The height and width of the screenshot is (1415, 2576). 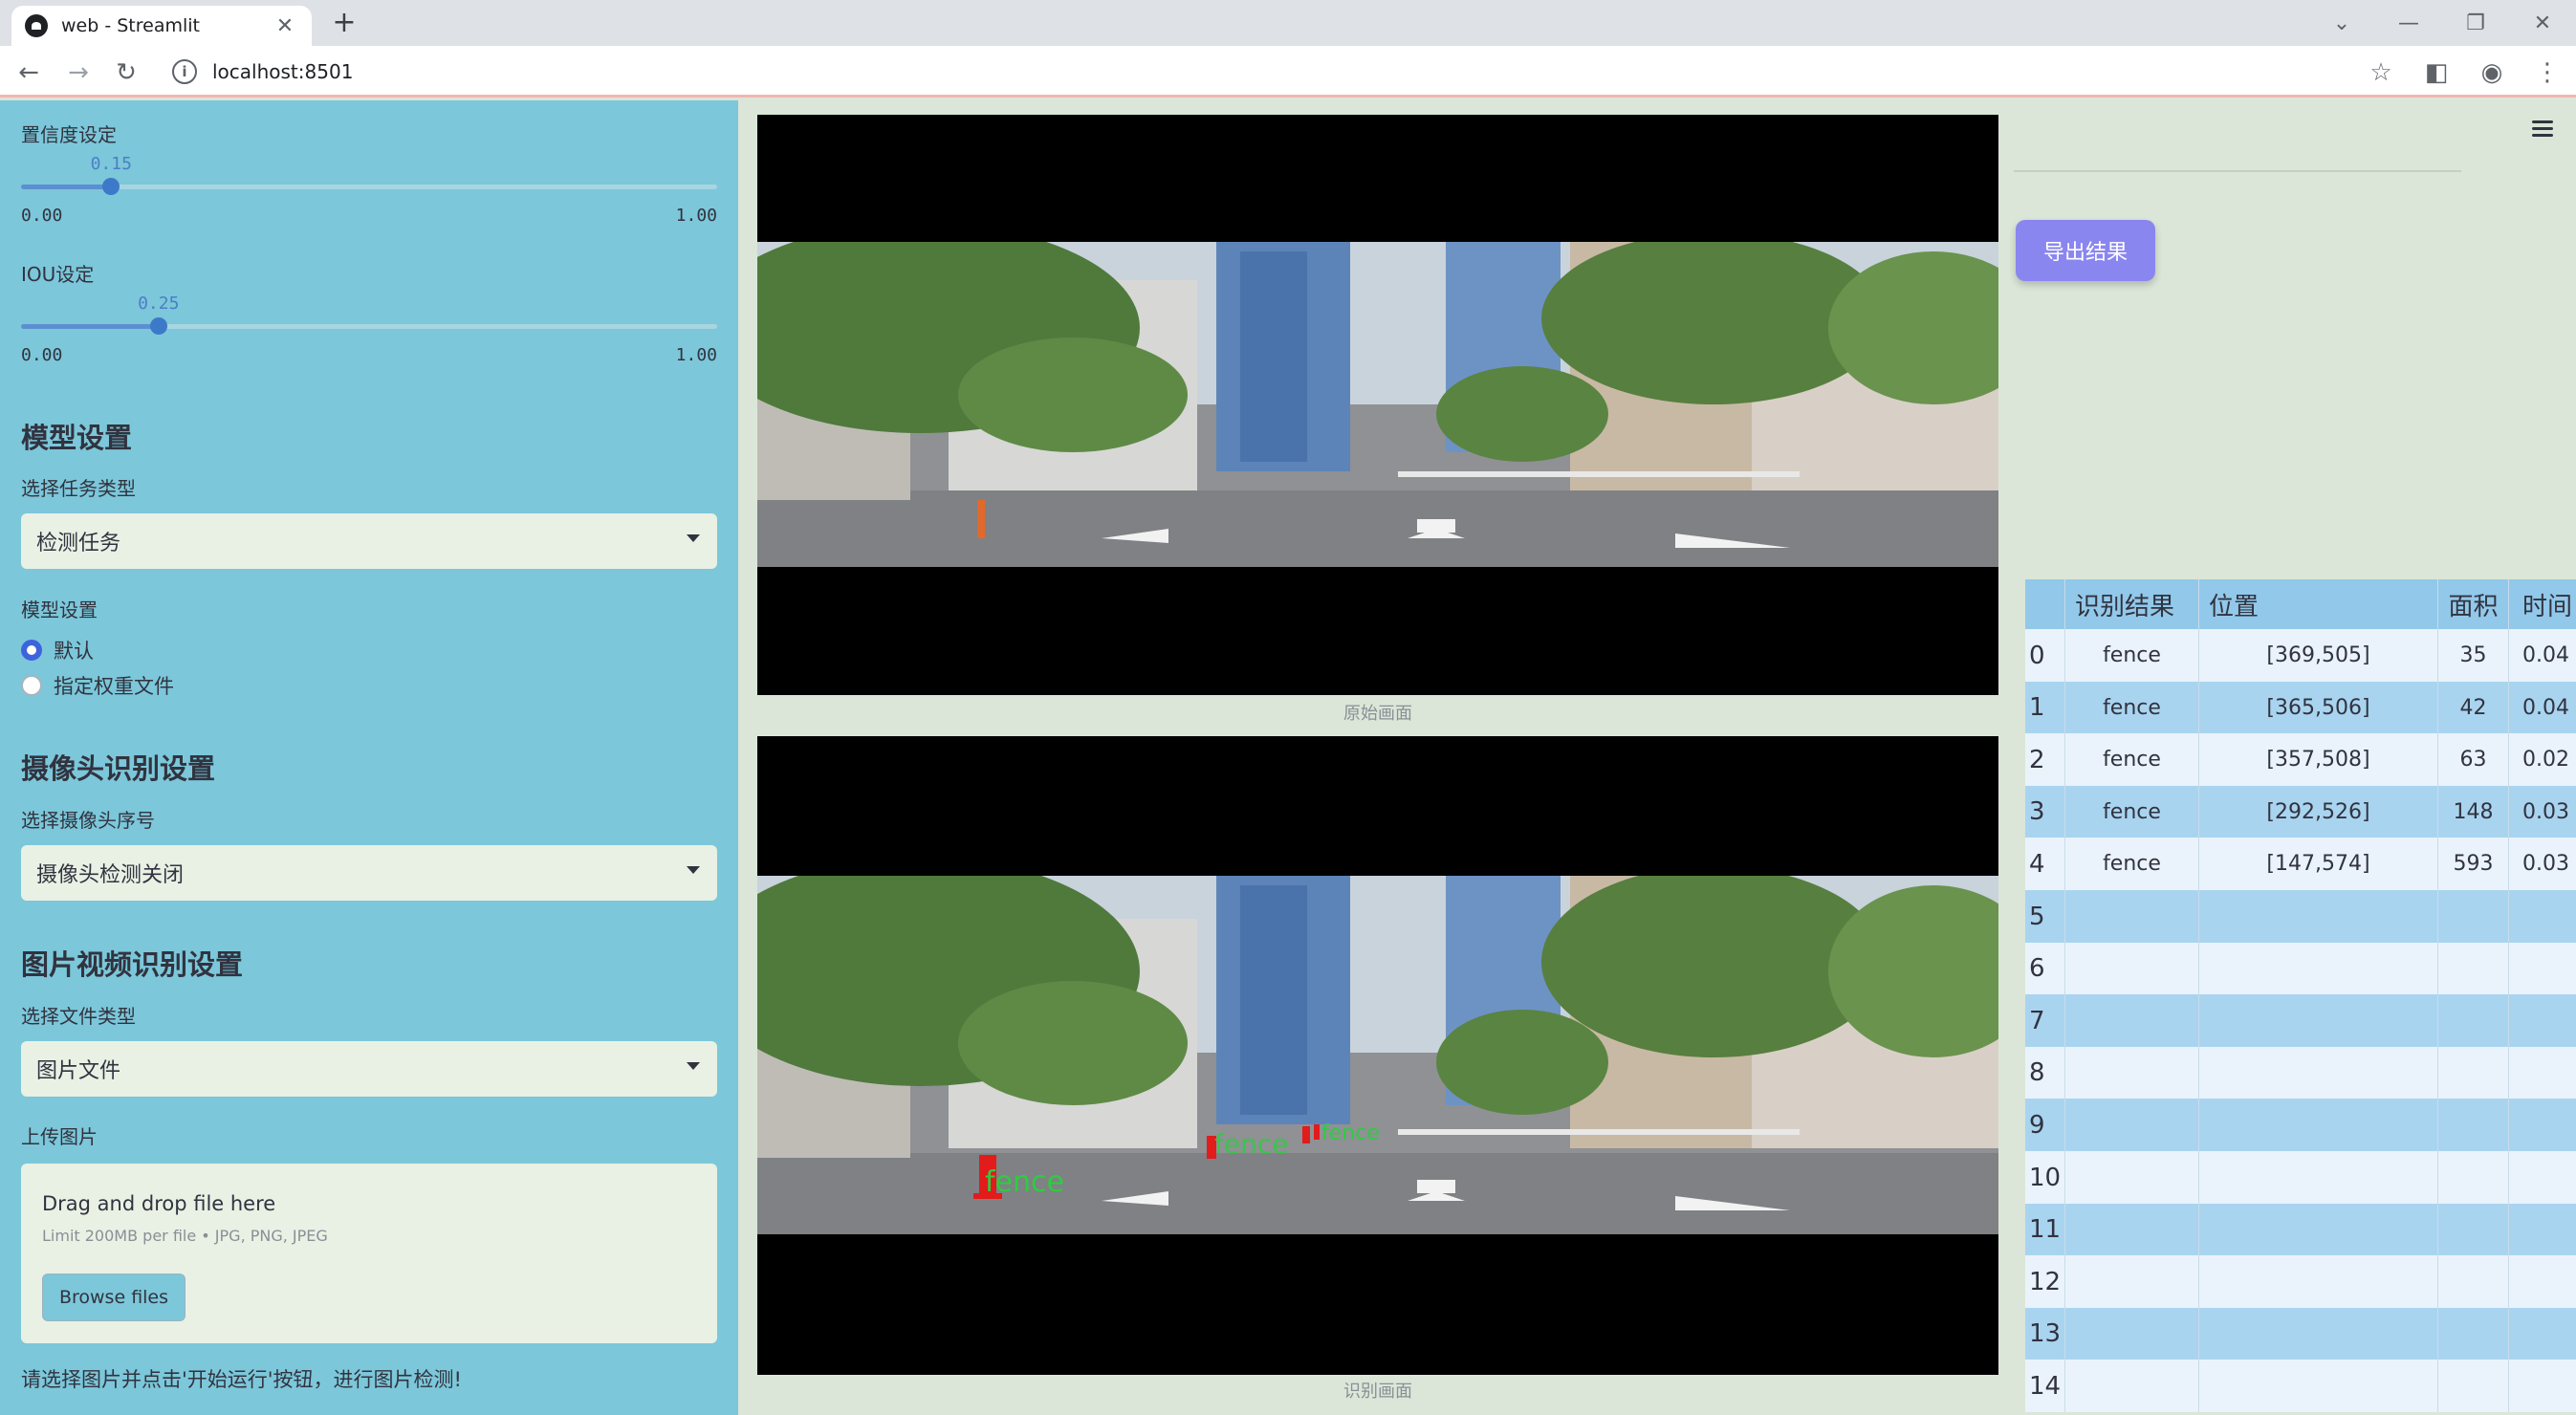 What do you see at coordinates (78, 489) in the screenshot?
I see `task-type-label: 选择任务类型` at bounding box center [78, 489].